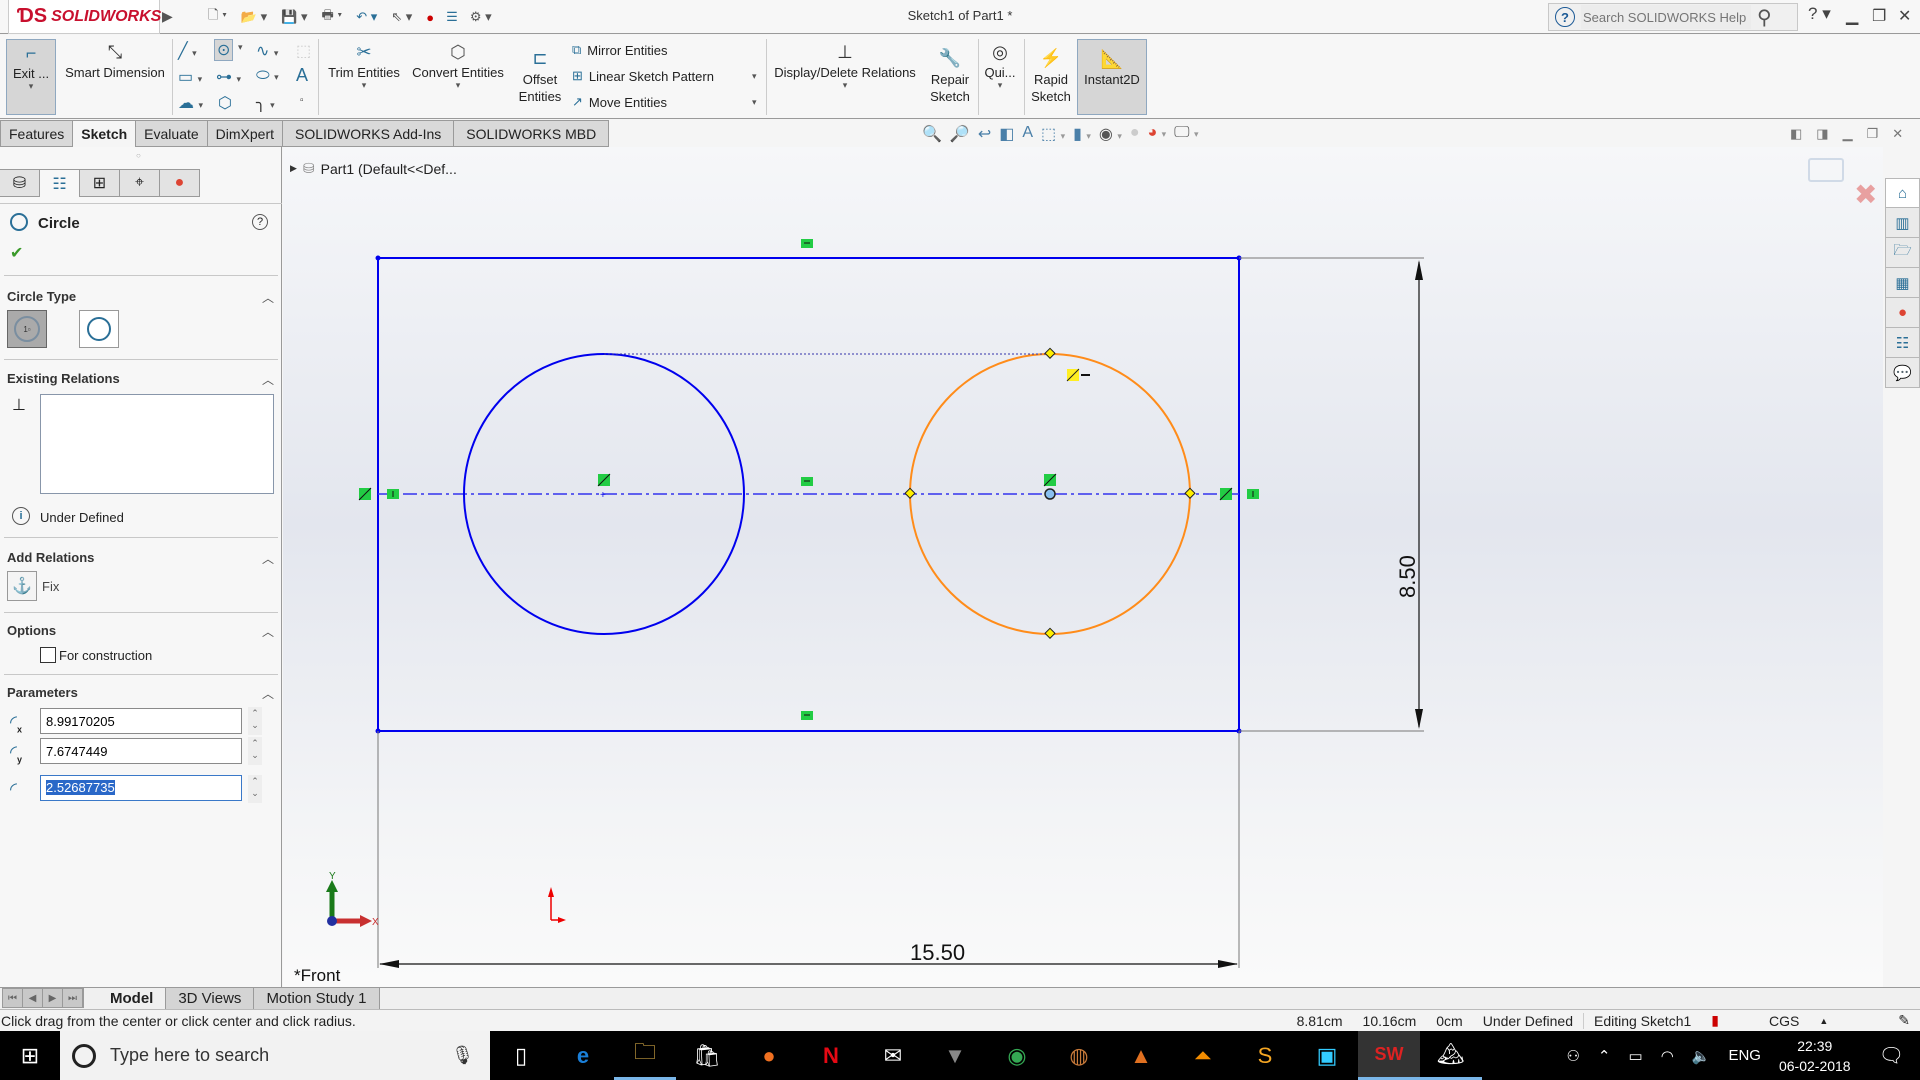 This screenshot has height=1080, width=1920. I want to click on forum-tab: 💬, so click(1902, 373).